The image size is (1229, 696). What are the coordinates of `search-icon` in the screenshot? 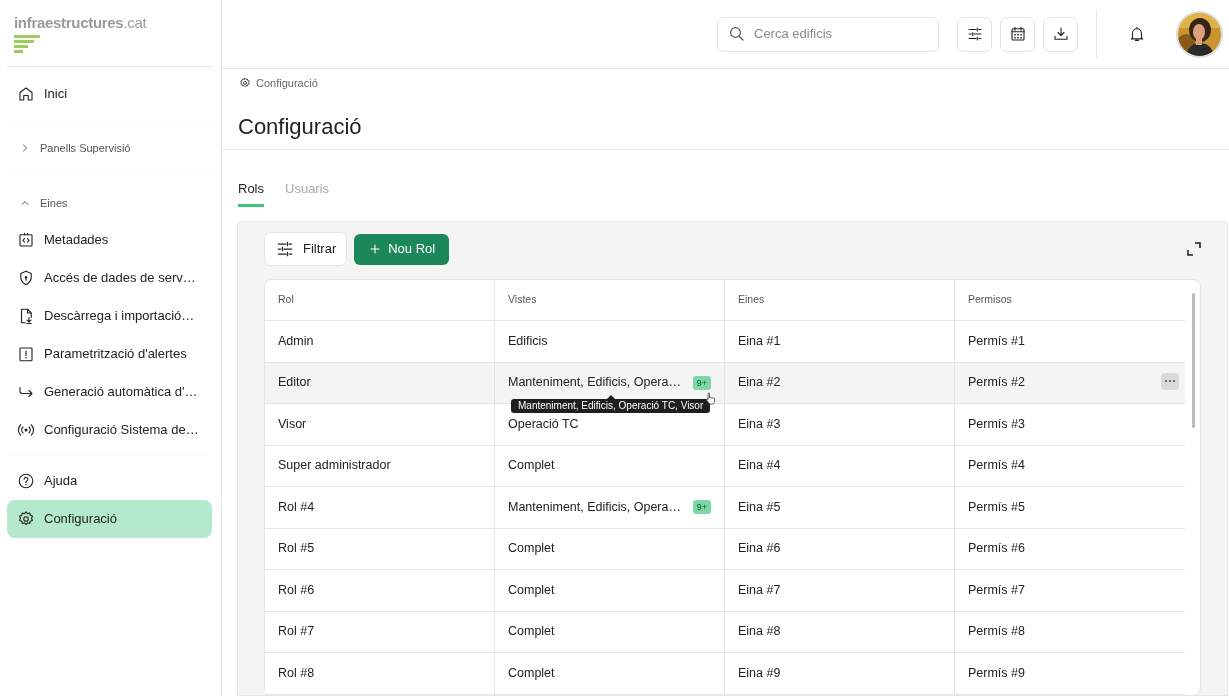 It's located at (737, 34).